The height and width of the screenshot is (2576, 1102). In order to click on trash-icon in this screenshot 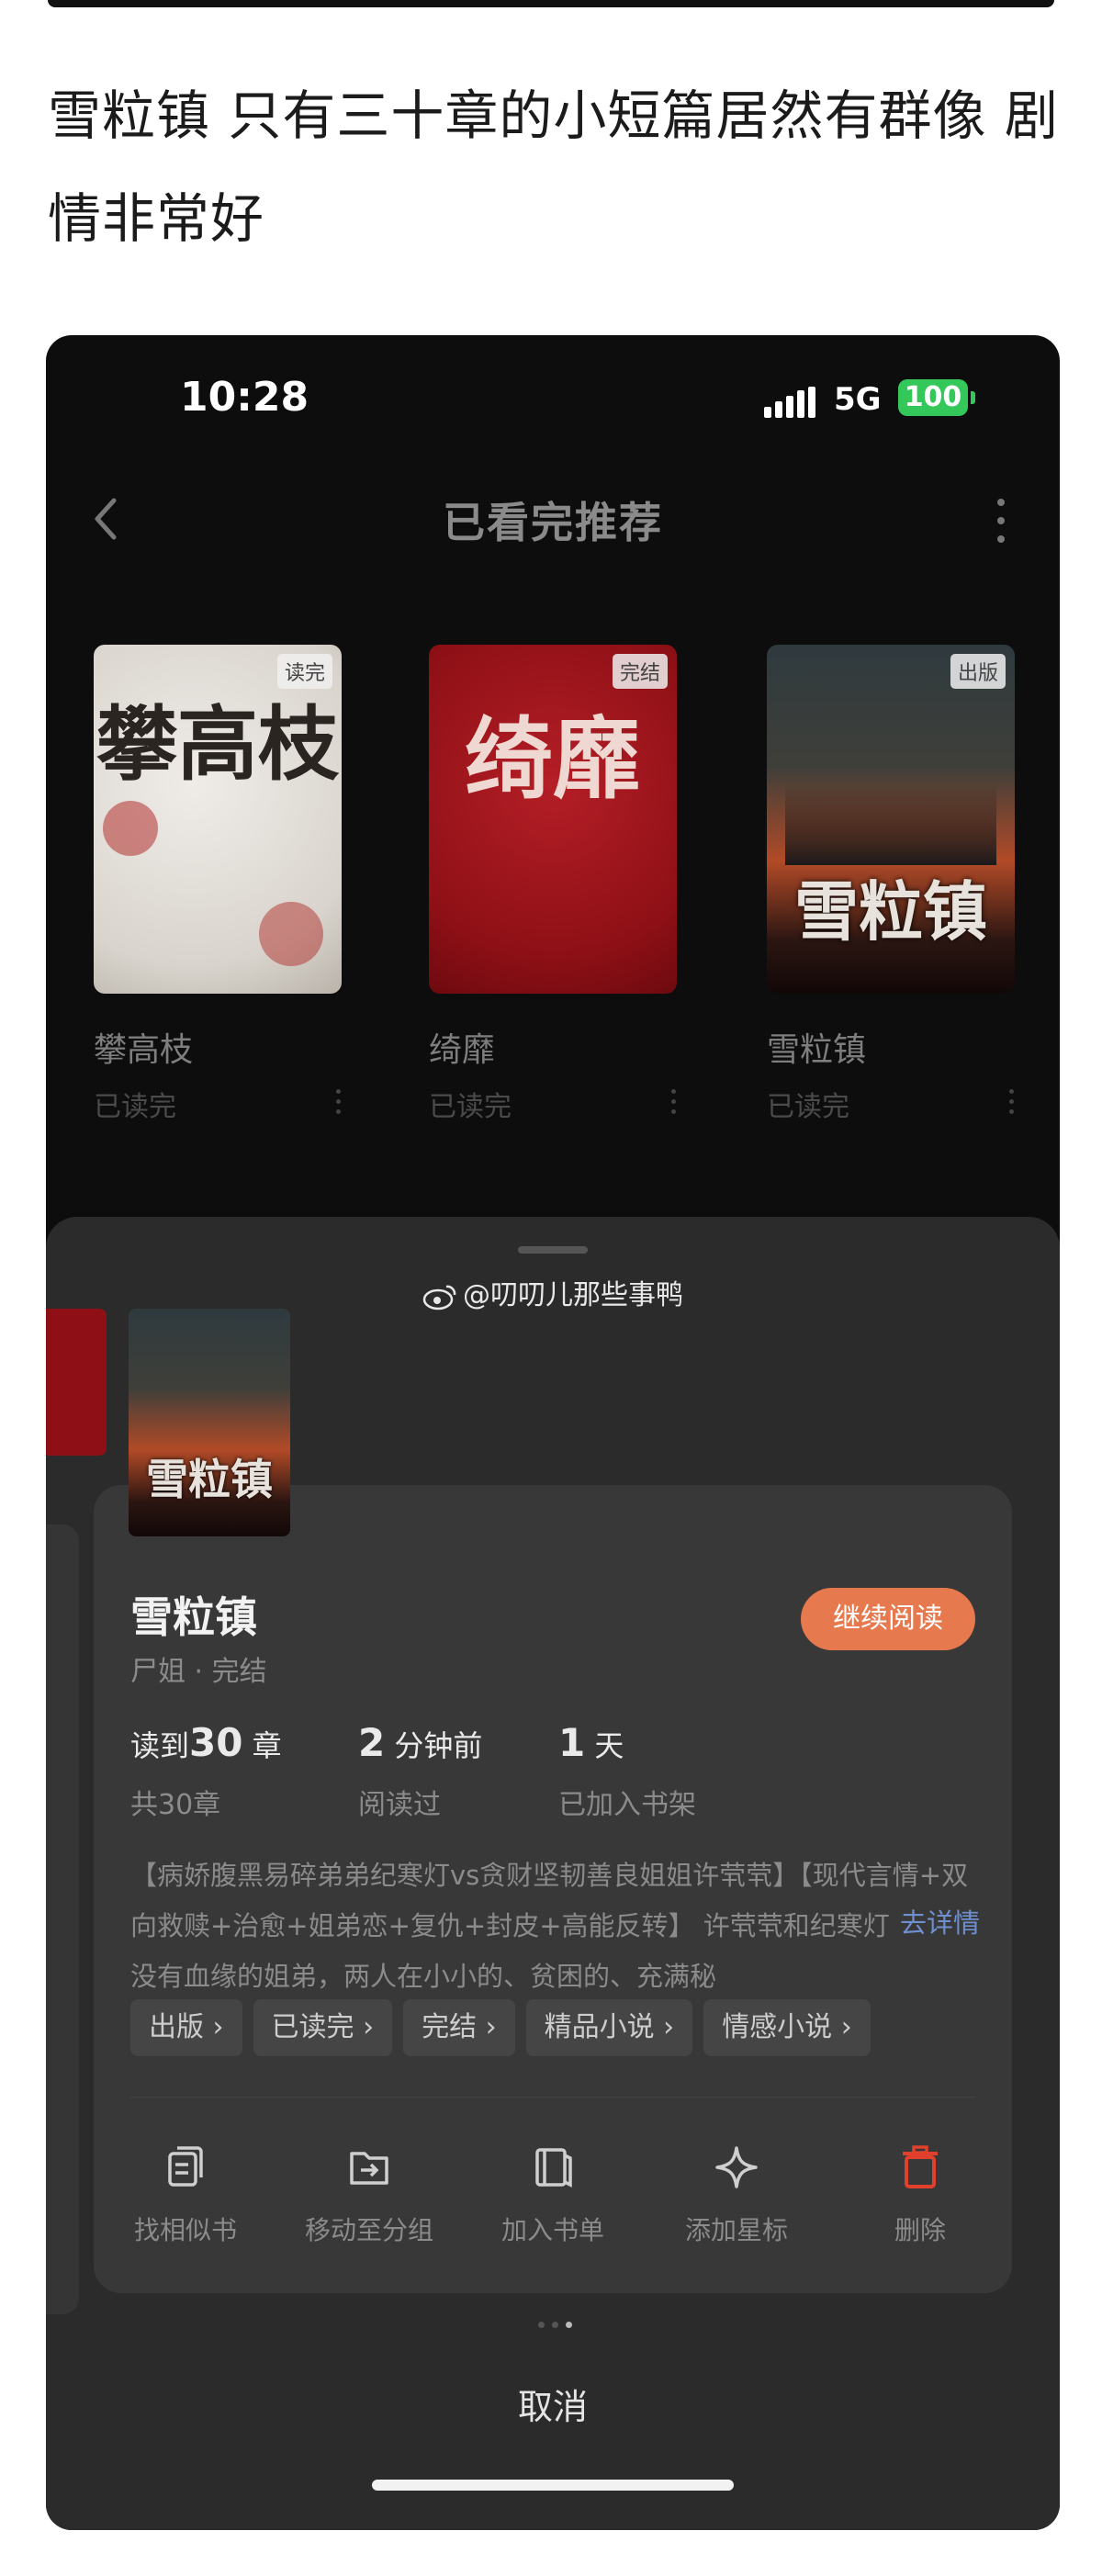, I will do `click(920, 2166)`.